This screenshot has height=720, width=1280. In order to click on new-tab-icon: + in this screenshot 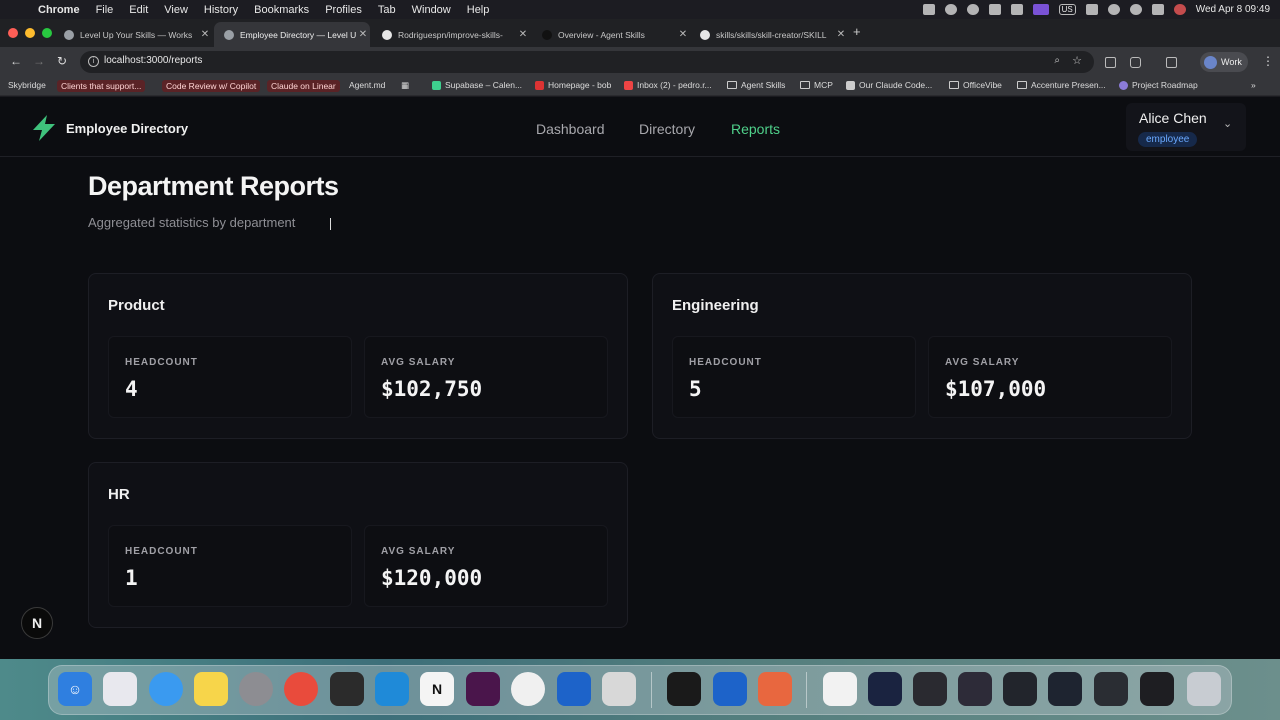, I will do `click(857, 31)`.